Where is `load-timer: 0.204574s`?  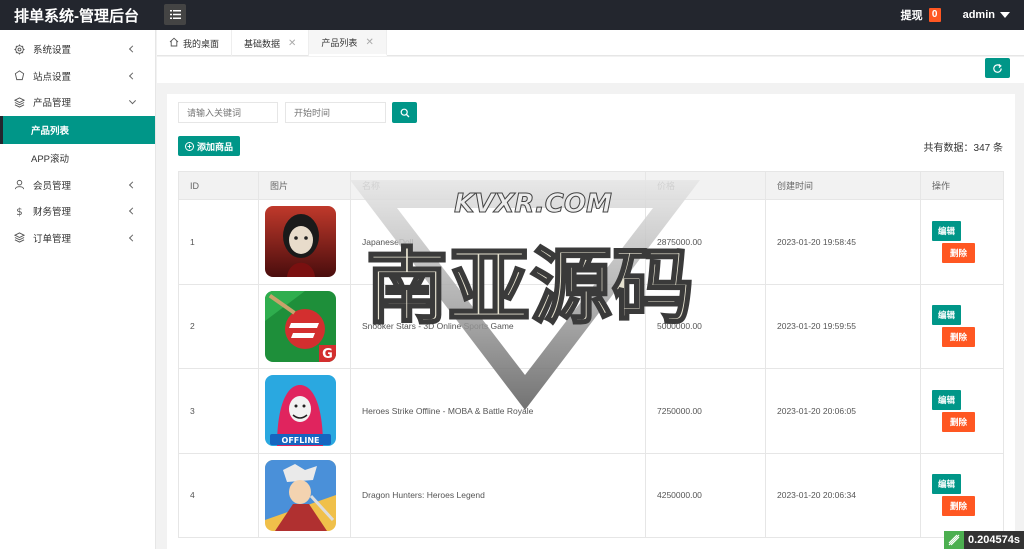
load-timer: 0.204574s is located at coordinates (984, 540).